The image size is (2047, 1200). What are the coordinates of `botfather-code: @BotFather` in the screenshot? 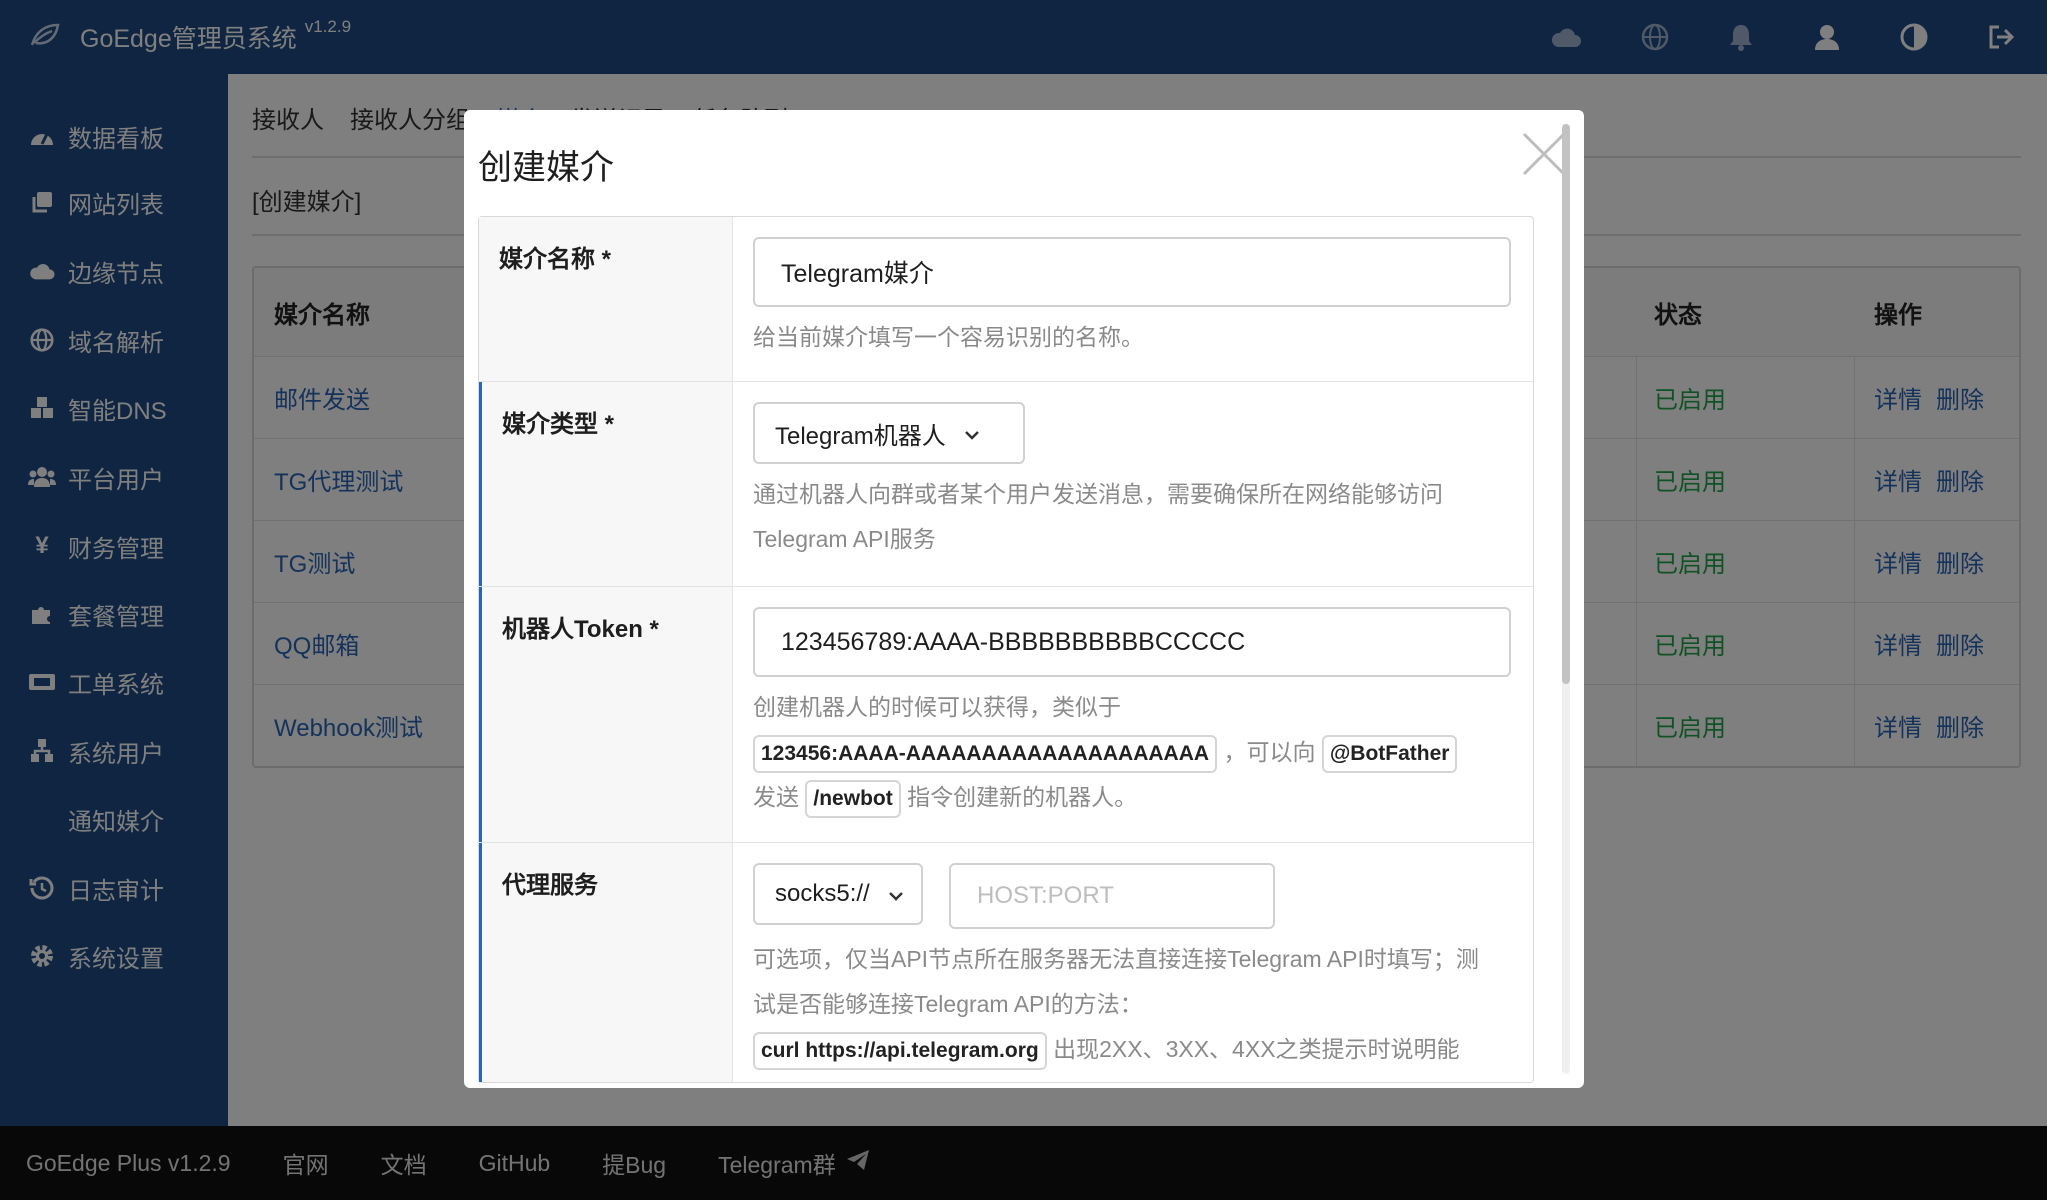 It's located at (1389, 753).